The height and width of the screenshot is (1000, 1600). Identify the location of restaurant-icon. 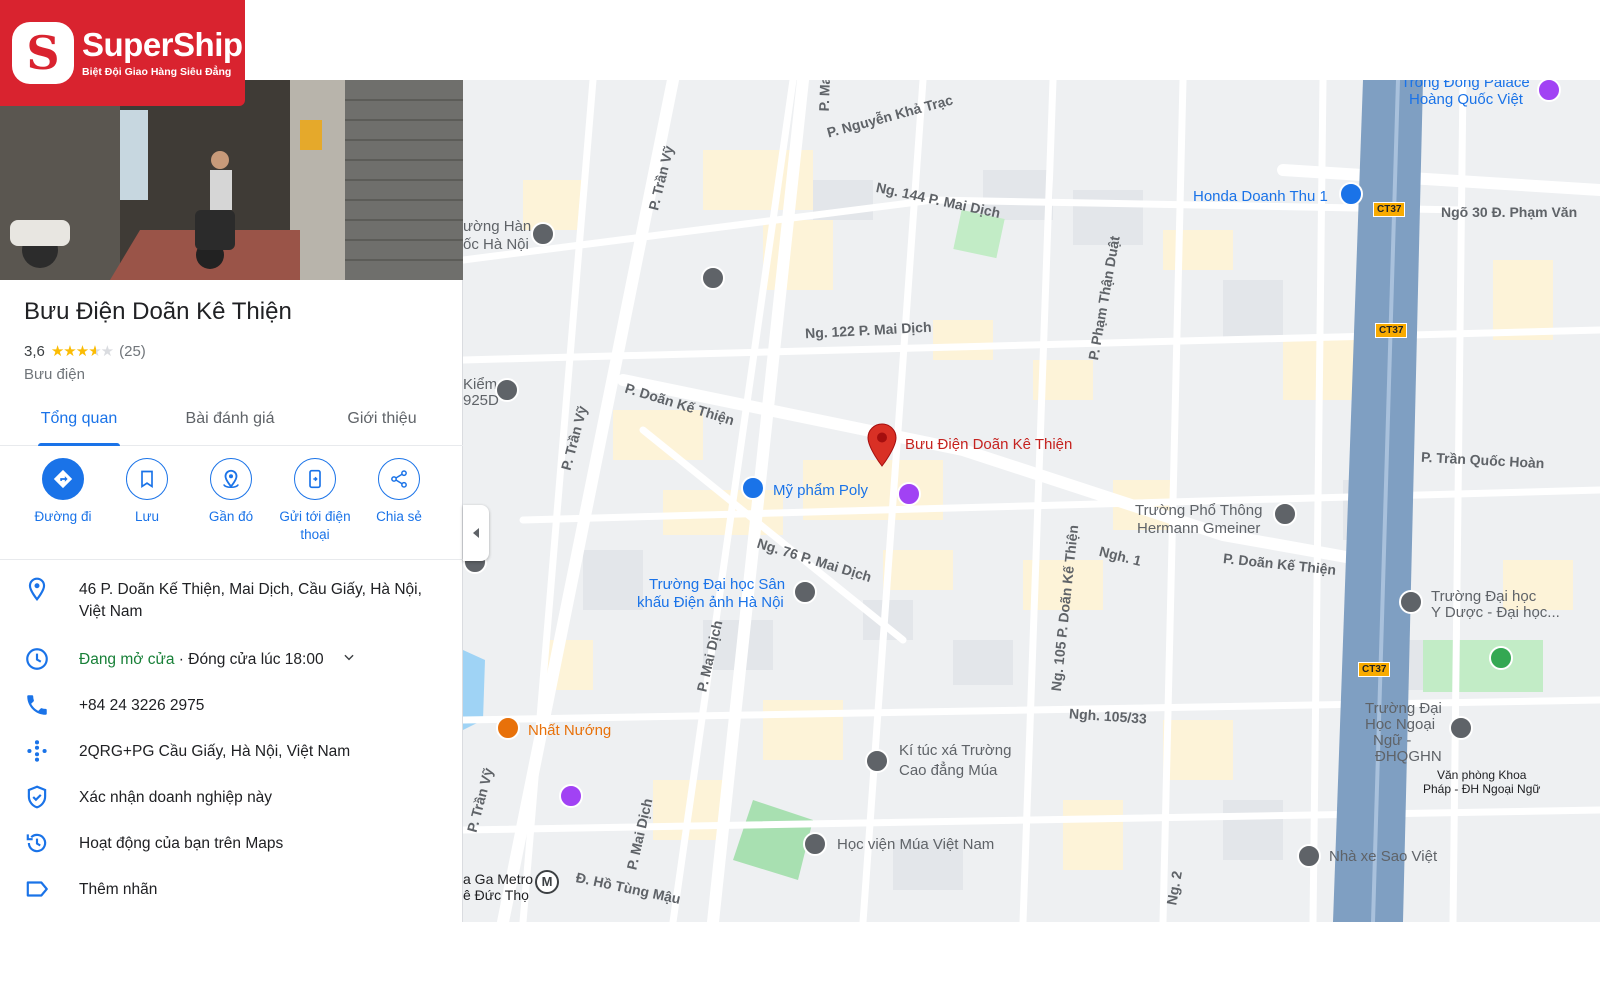
(508, 728).